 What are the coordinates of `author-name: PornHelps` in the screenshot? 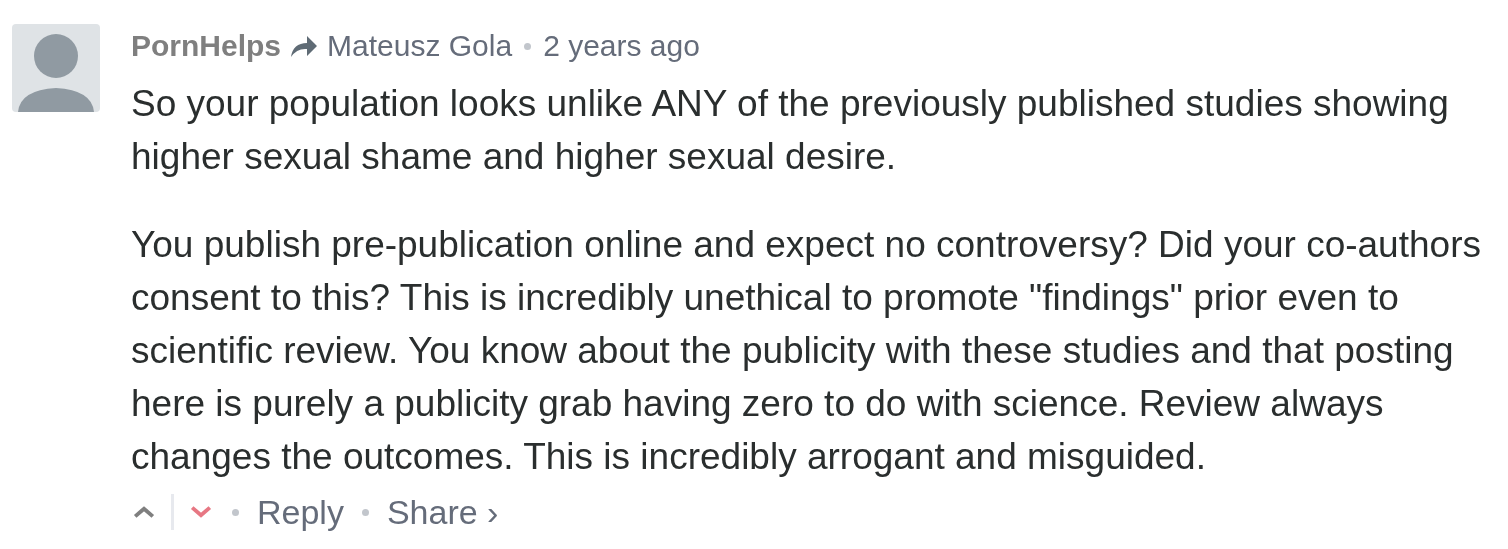 It's located at (206, 46).